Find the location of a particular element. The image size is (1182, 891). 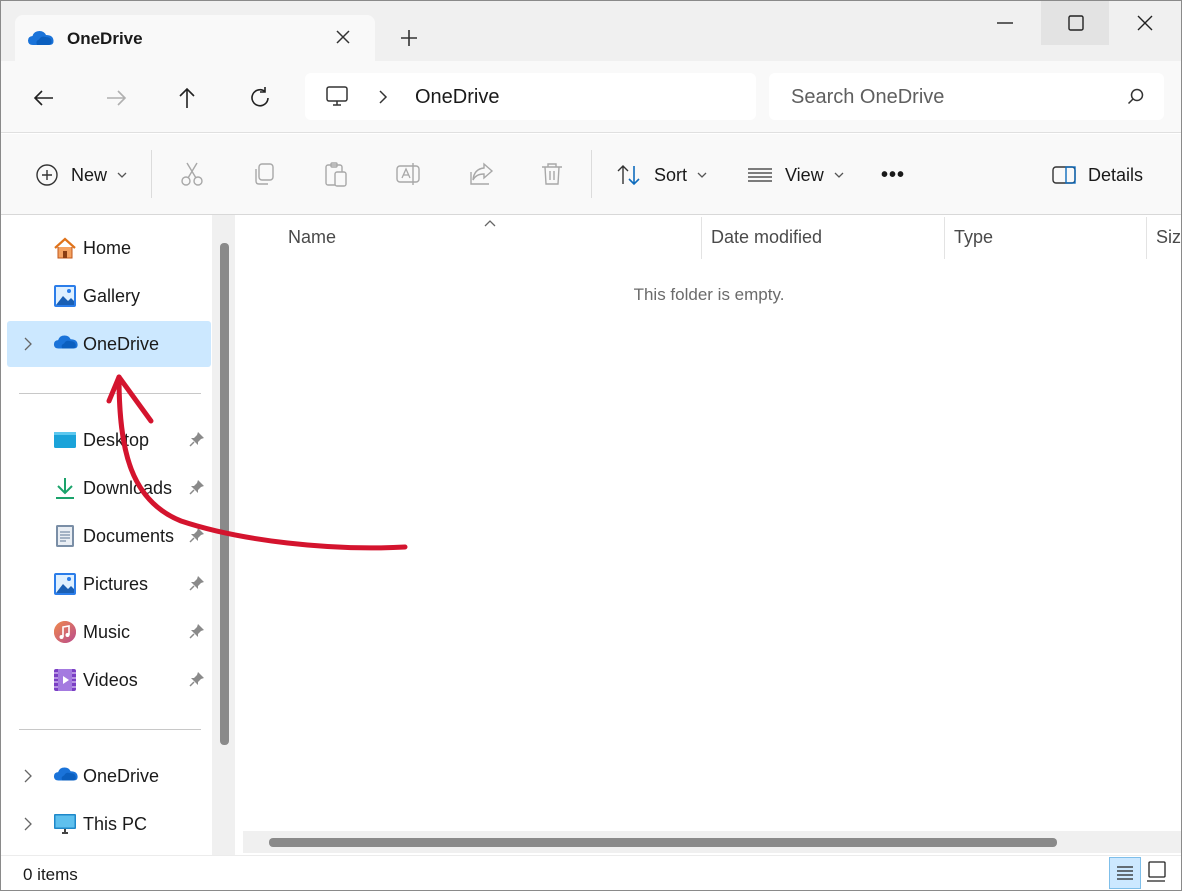

view-label: View is located at coordinates (804, 174).